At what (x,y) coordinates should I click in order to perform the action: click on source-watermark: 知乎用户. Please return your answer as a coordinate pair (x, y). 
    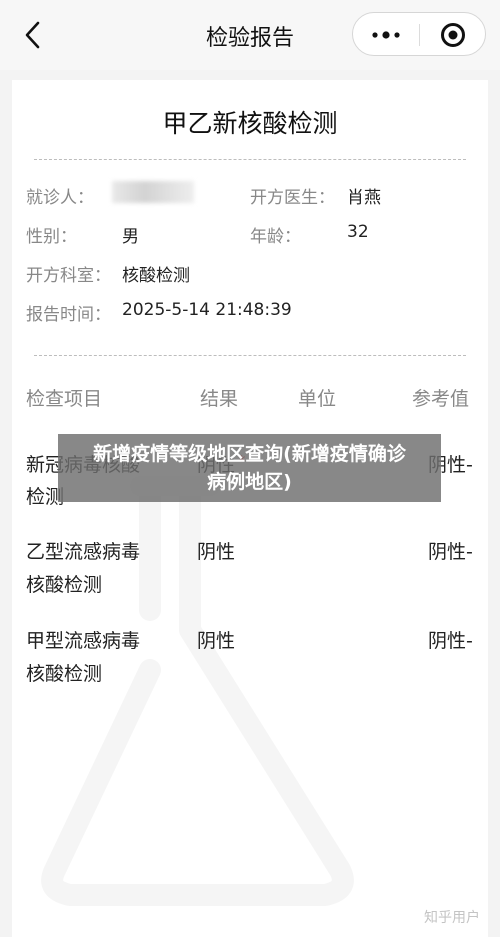
    Looking at the image, I should click on (452, 918).